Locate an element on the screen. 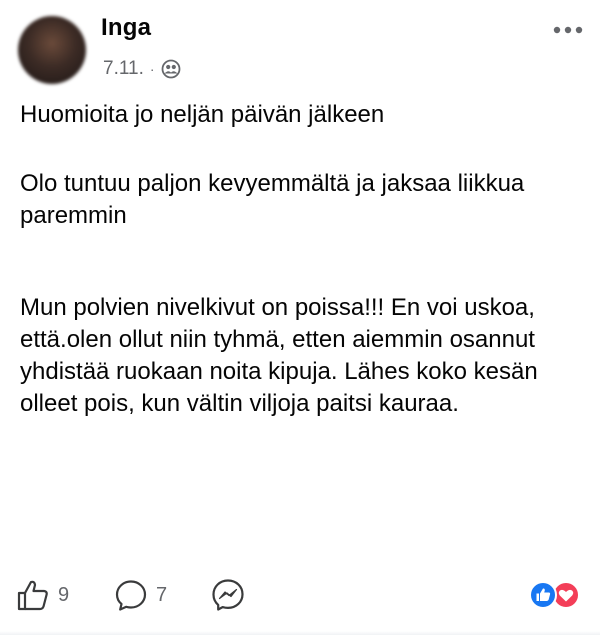  like-count: 9 is located at coordinates (64, 594).